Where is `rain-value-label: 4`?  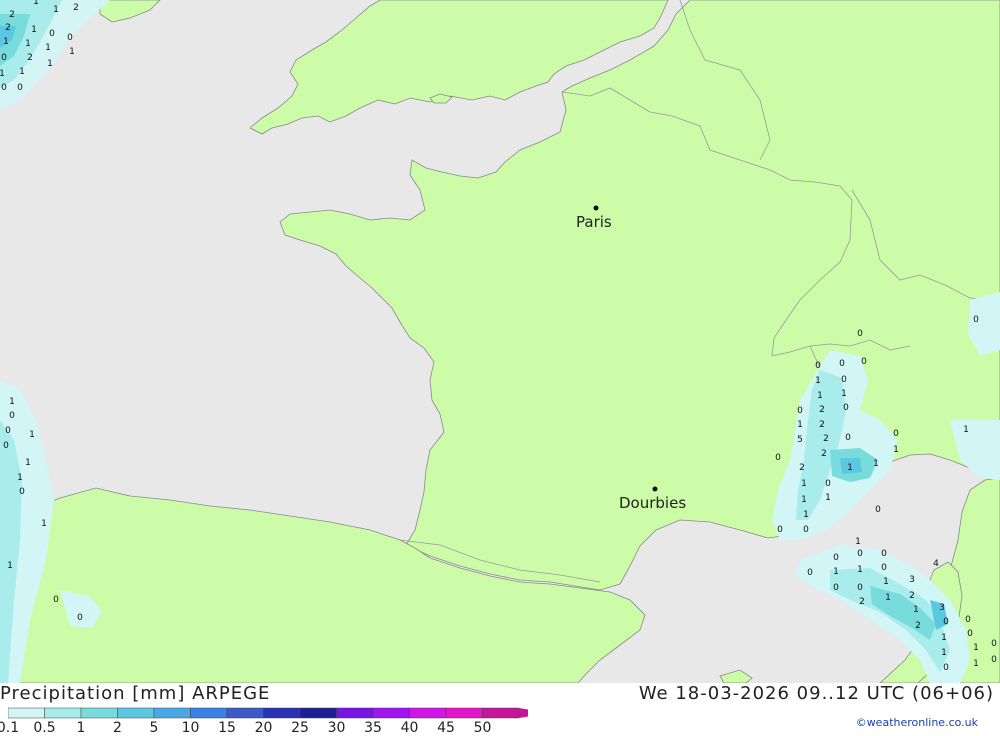
rain-value-label: 4 is located at coordinates (936, 564).